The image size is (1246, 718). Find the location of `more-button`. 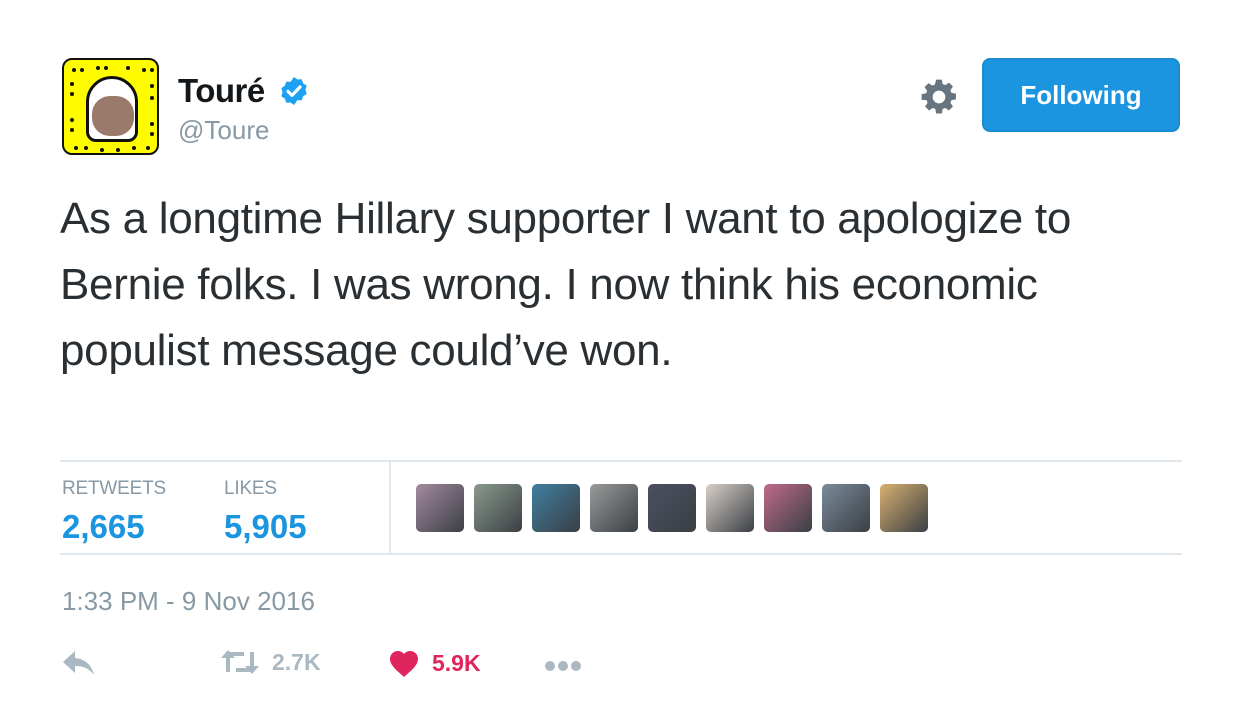

more-button is located at coordinates (563, 666).